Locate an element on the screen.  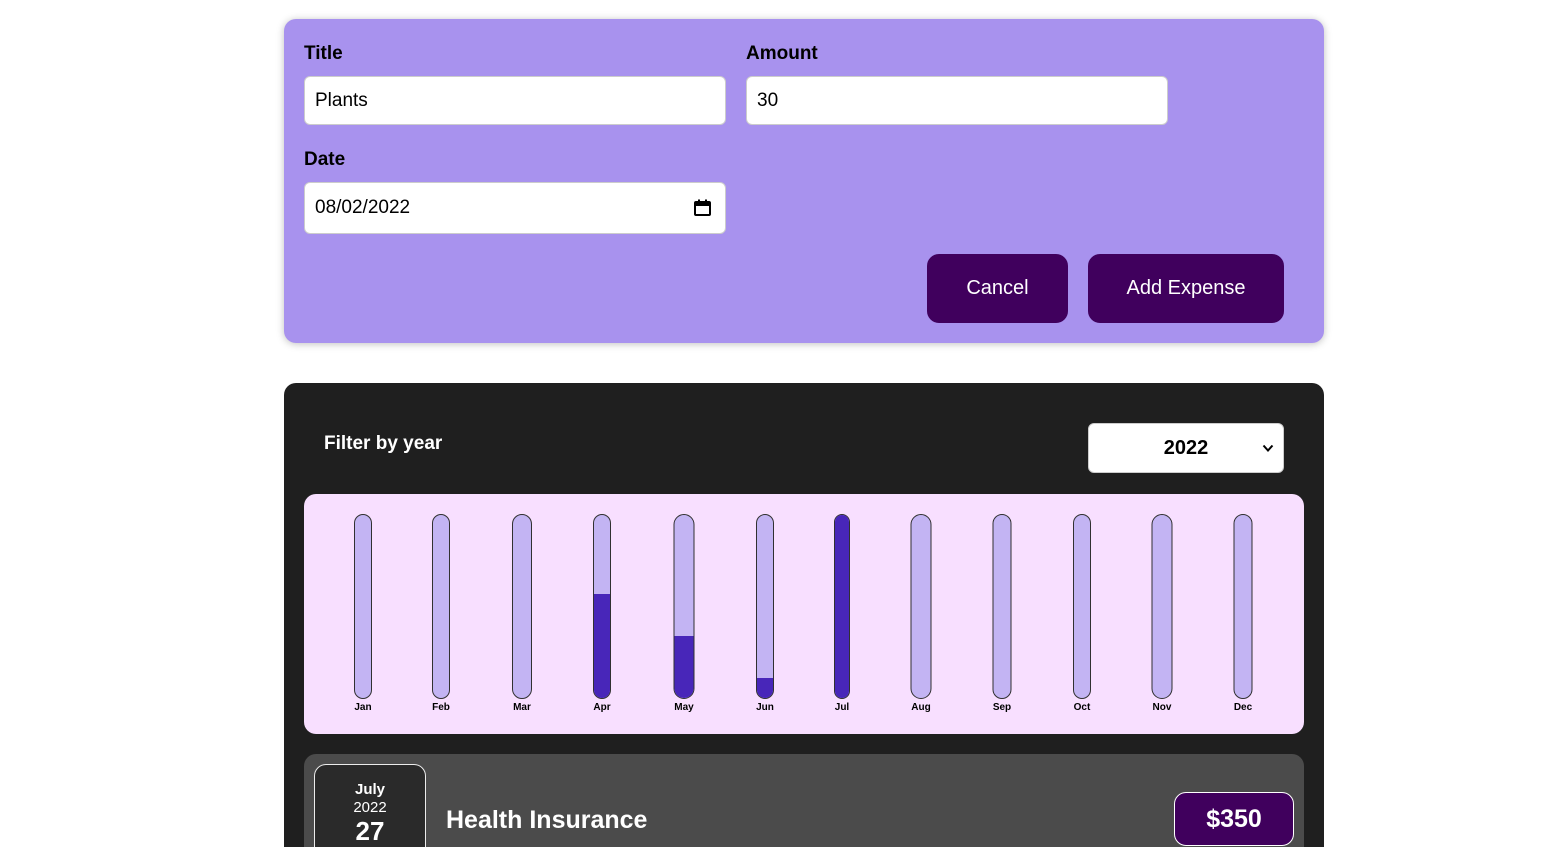
chart-bar-label: Dec is located at coordinates (1243, 707).